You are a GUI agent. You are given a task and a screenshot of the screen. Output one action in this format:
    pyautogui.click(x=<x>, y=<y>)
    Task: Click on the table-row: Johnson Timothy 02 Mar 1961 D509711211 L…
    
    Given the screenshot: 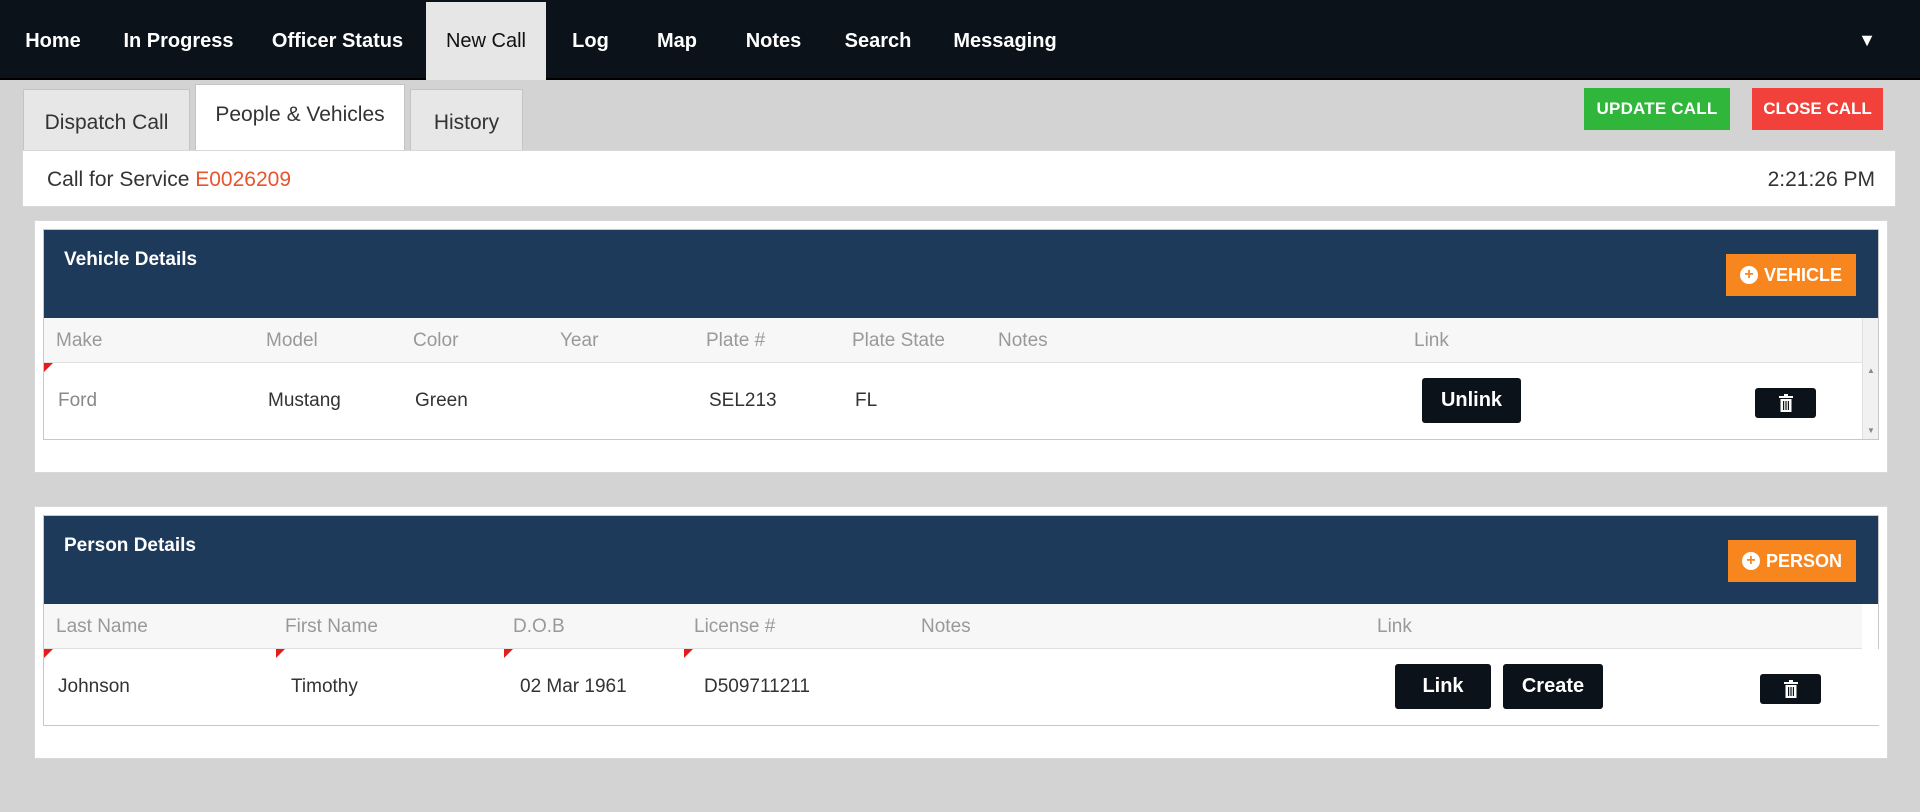 What is the action you would take?
    pyautogui.click(x=962, y=687)
    